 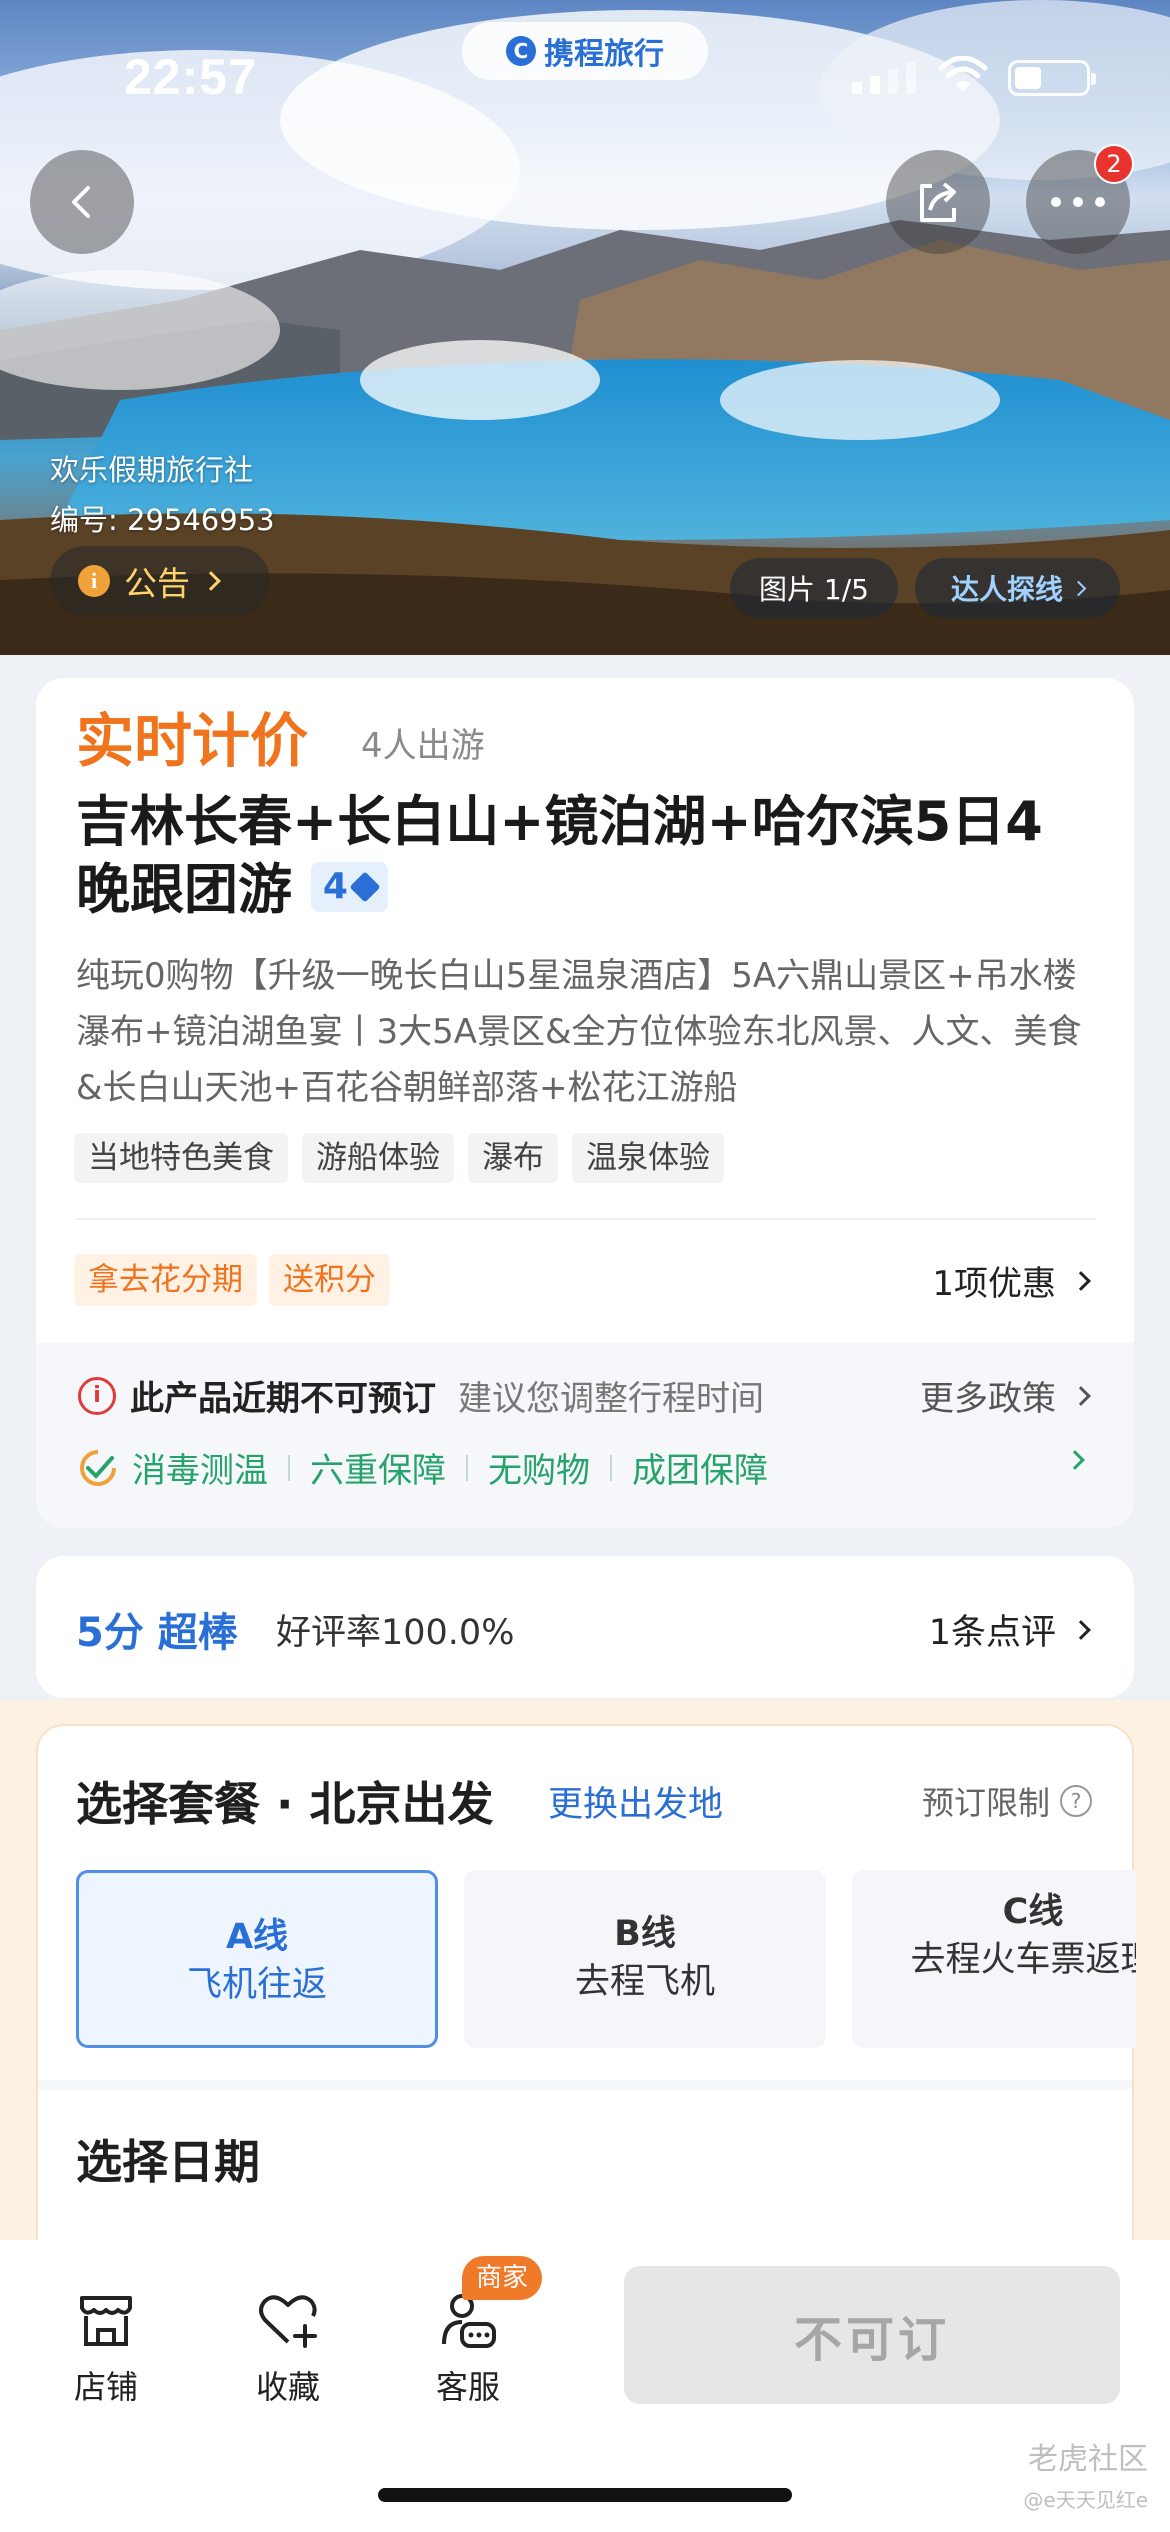 What do you see at coordinates (335, 887) in the screenshot?
I see `level-value: 4` at bounding box center [335, 887].